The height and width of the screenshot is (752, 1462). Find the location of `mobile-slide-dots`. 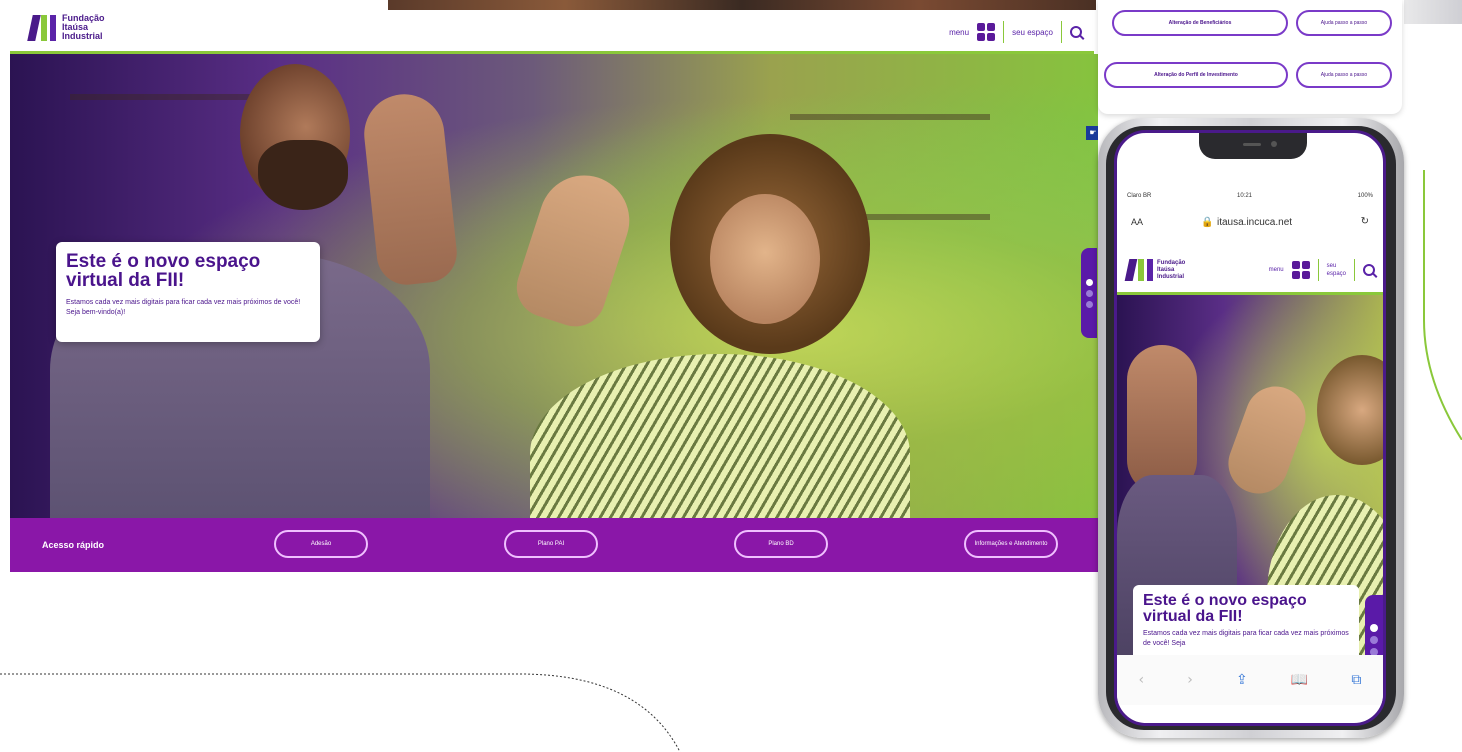

mobile-slide-dots is located at coordinates (1374, 625).